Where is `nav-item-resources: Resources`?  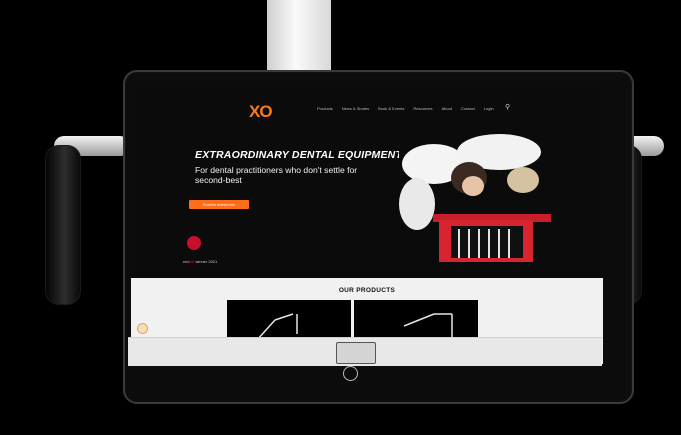
nav-item-resources: Resources is located at coordinates (422, 108).